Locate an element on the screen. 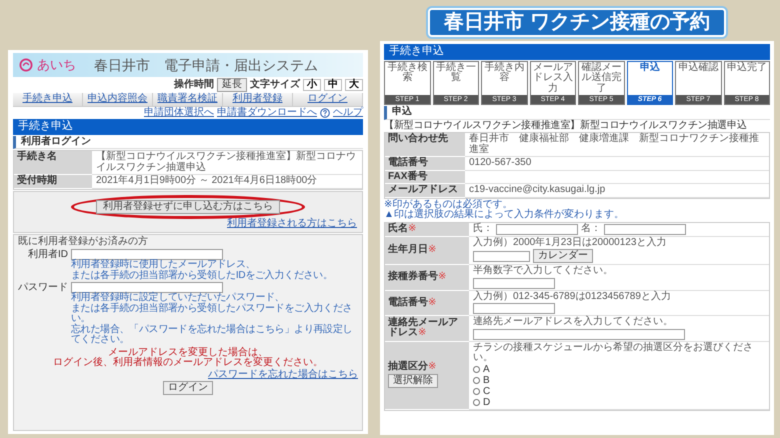 The height and width of the screenshot is (438, 780). extend-button: 延長 is located at coordinates (232, 85).